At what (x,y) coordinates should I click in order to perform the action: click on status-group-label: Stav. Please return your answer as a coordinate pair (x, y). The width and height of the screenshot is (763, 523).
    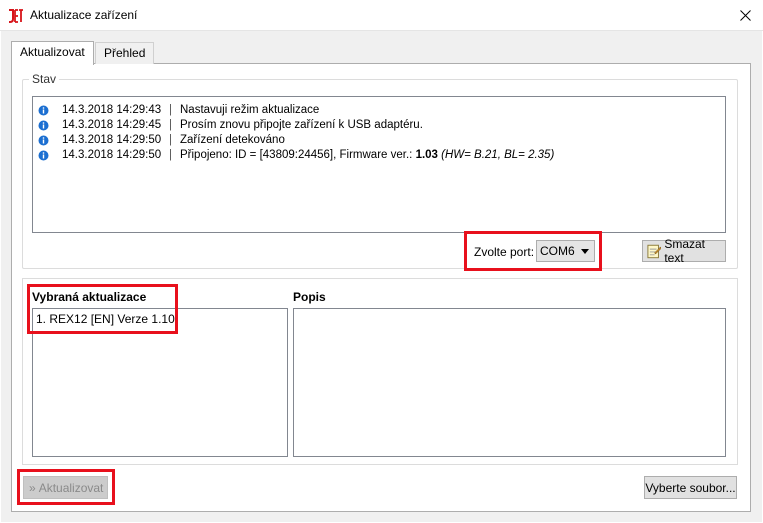
    Looking at the image, I should click on (44, 79).